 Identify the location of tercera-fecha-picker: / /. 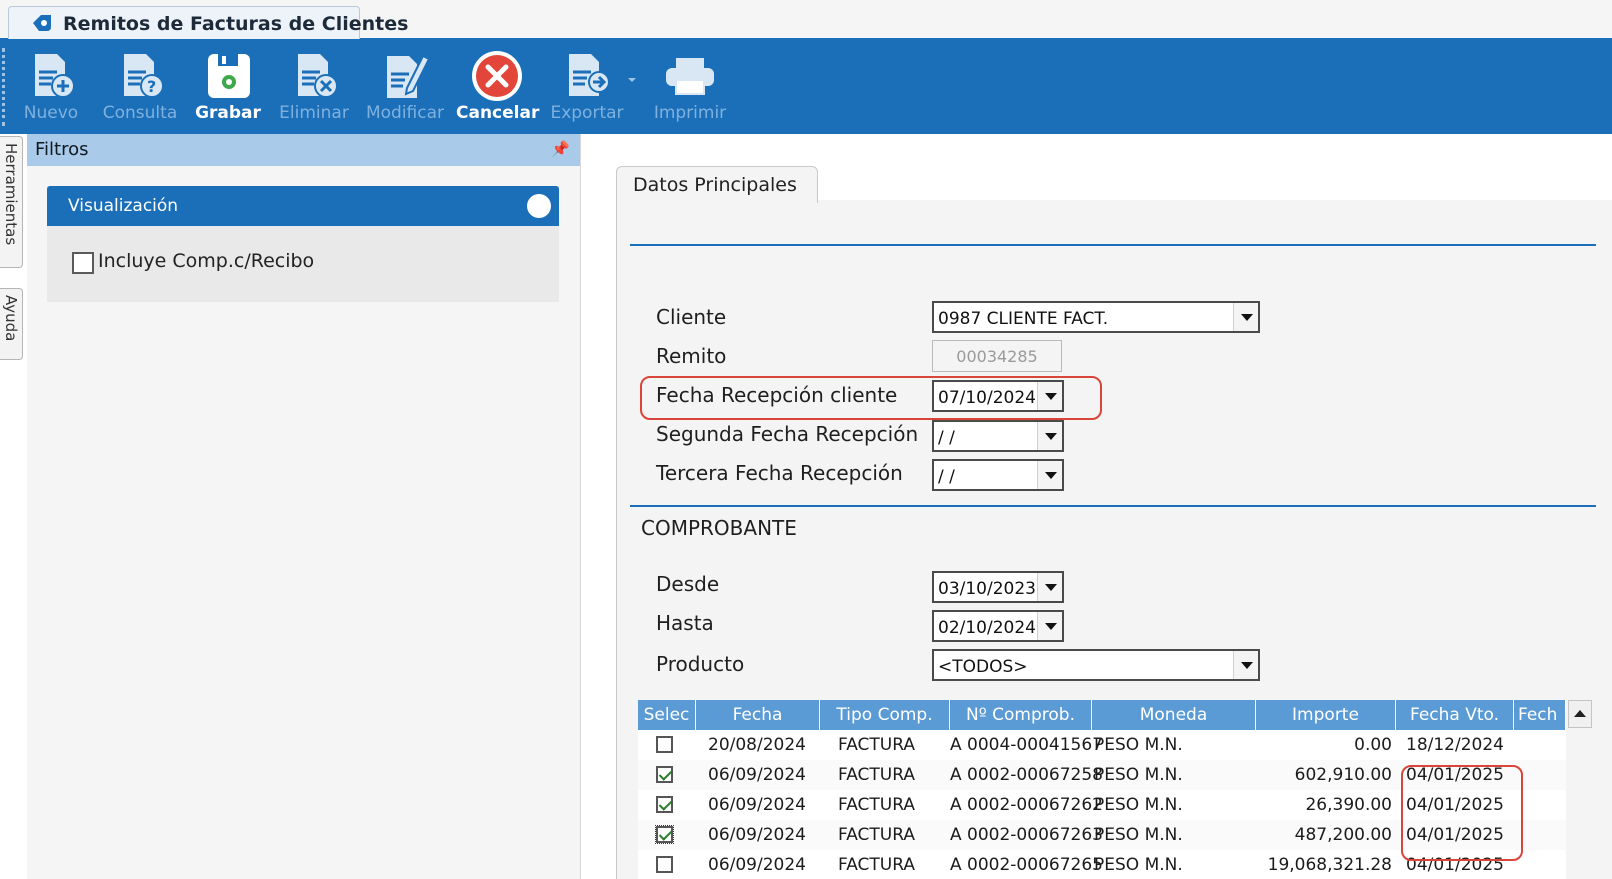
(998, 475).